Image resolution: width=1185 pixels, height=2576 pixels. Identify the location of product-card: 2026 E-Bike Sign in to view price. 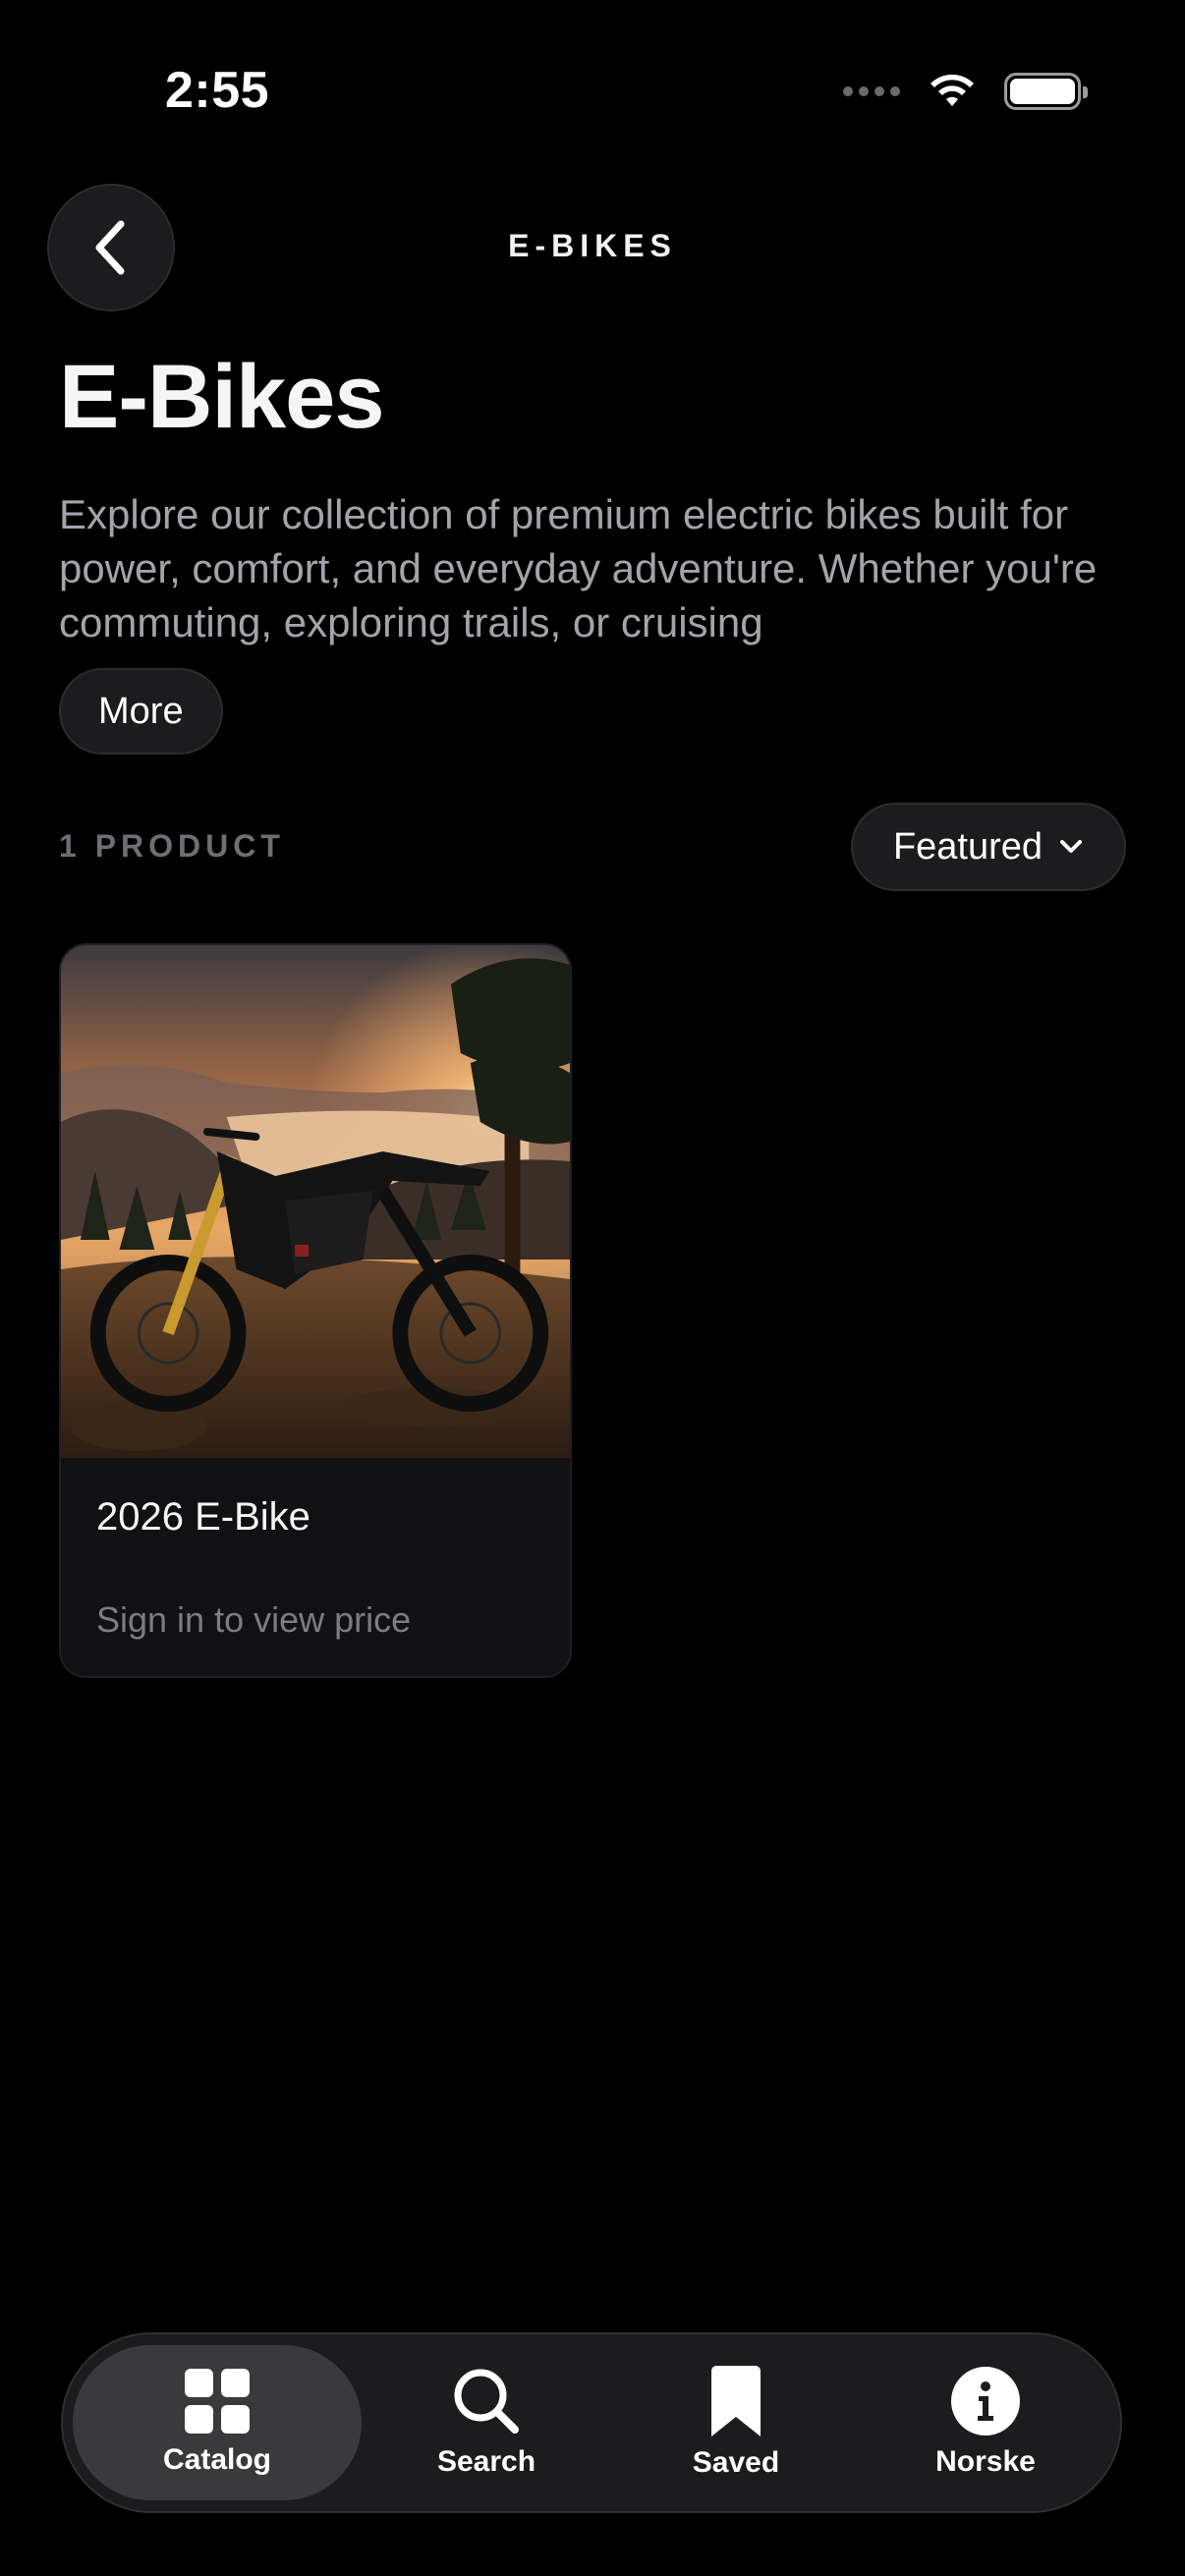
(316, 1310).